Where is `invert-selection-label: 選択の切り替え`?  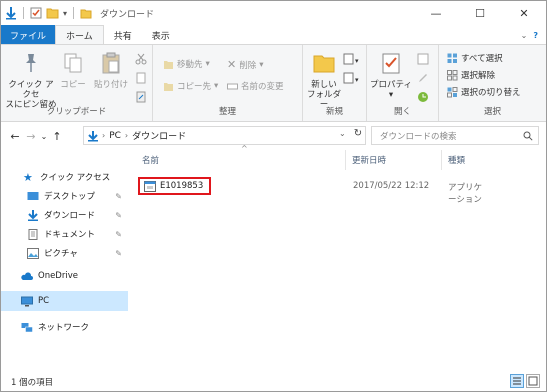
invert-selection-label: 選択の切り替え is located at coordinates (491, 93).